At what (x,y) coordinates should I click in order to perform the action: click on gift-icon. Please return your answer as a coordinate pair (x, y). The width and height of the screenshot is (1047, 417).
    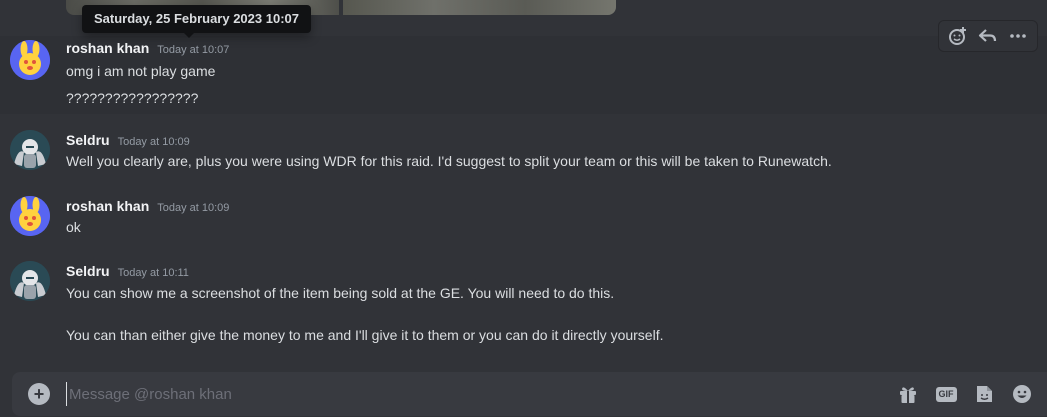
    Looking at the image, I should click on (908, 395).